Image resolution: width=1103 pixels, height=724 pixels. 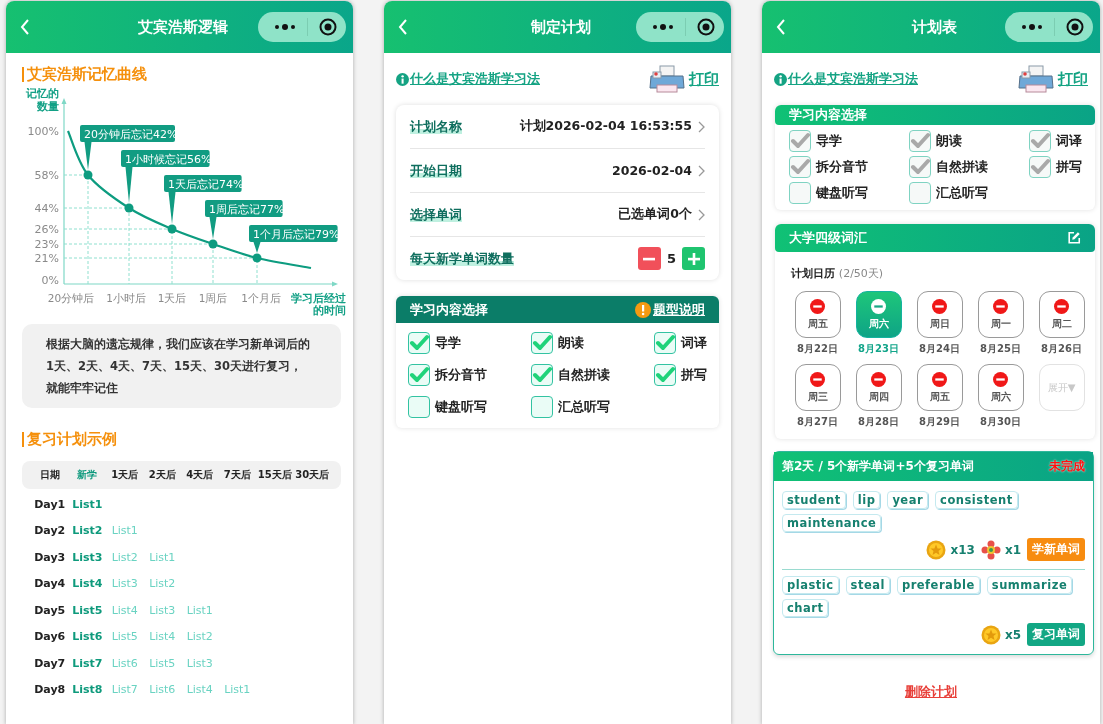 What do you see at coordinates (693, 258) in the screenshot?
I see `increase-button` at bounding box center [693, 258].